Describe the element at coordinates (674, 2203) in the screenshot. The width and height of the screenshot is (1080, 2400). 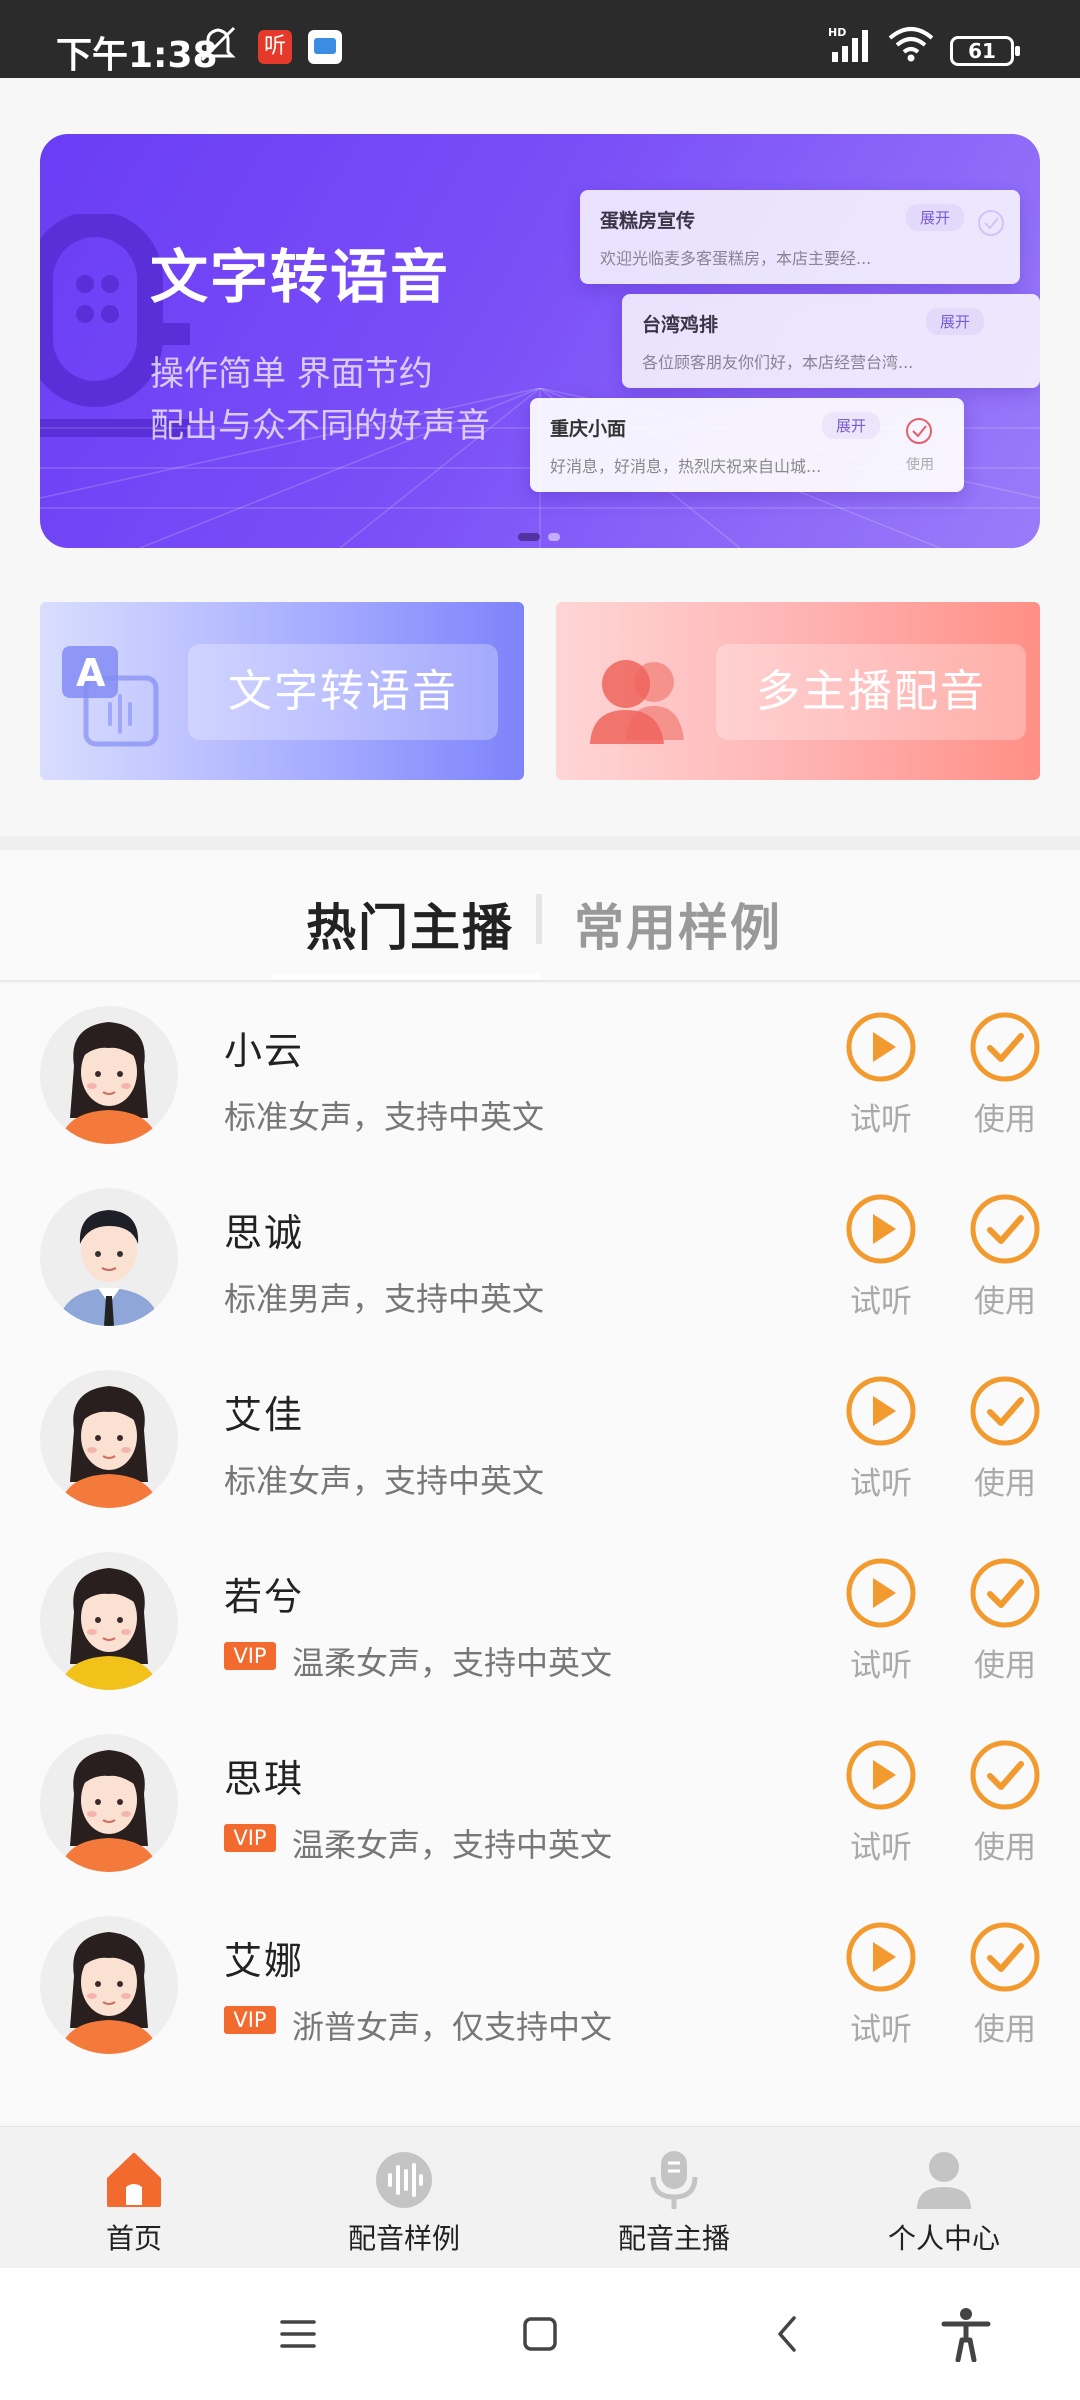
I see `nav-dubbing-anchors: 配音主播` at that location.